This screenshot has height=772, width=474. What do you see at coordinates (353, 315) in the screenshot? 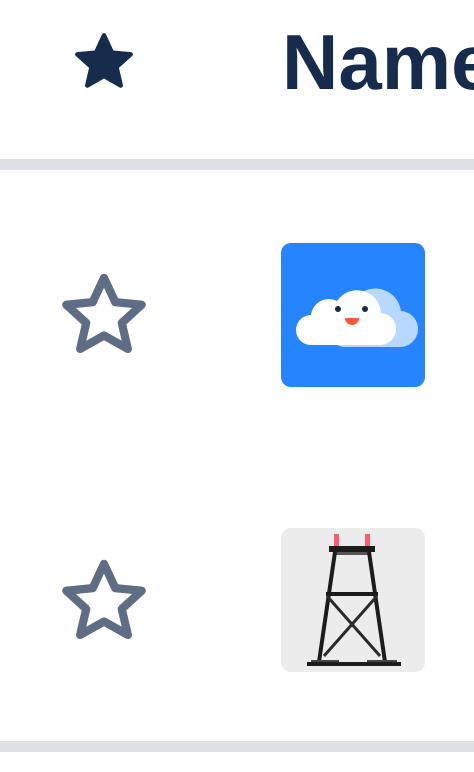
I see `cloud-avatar-icon` at bounding box center [353, 315].